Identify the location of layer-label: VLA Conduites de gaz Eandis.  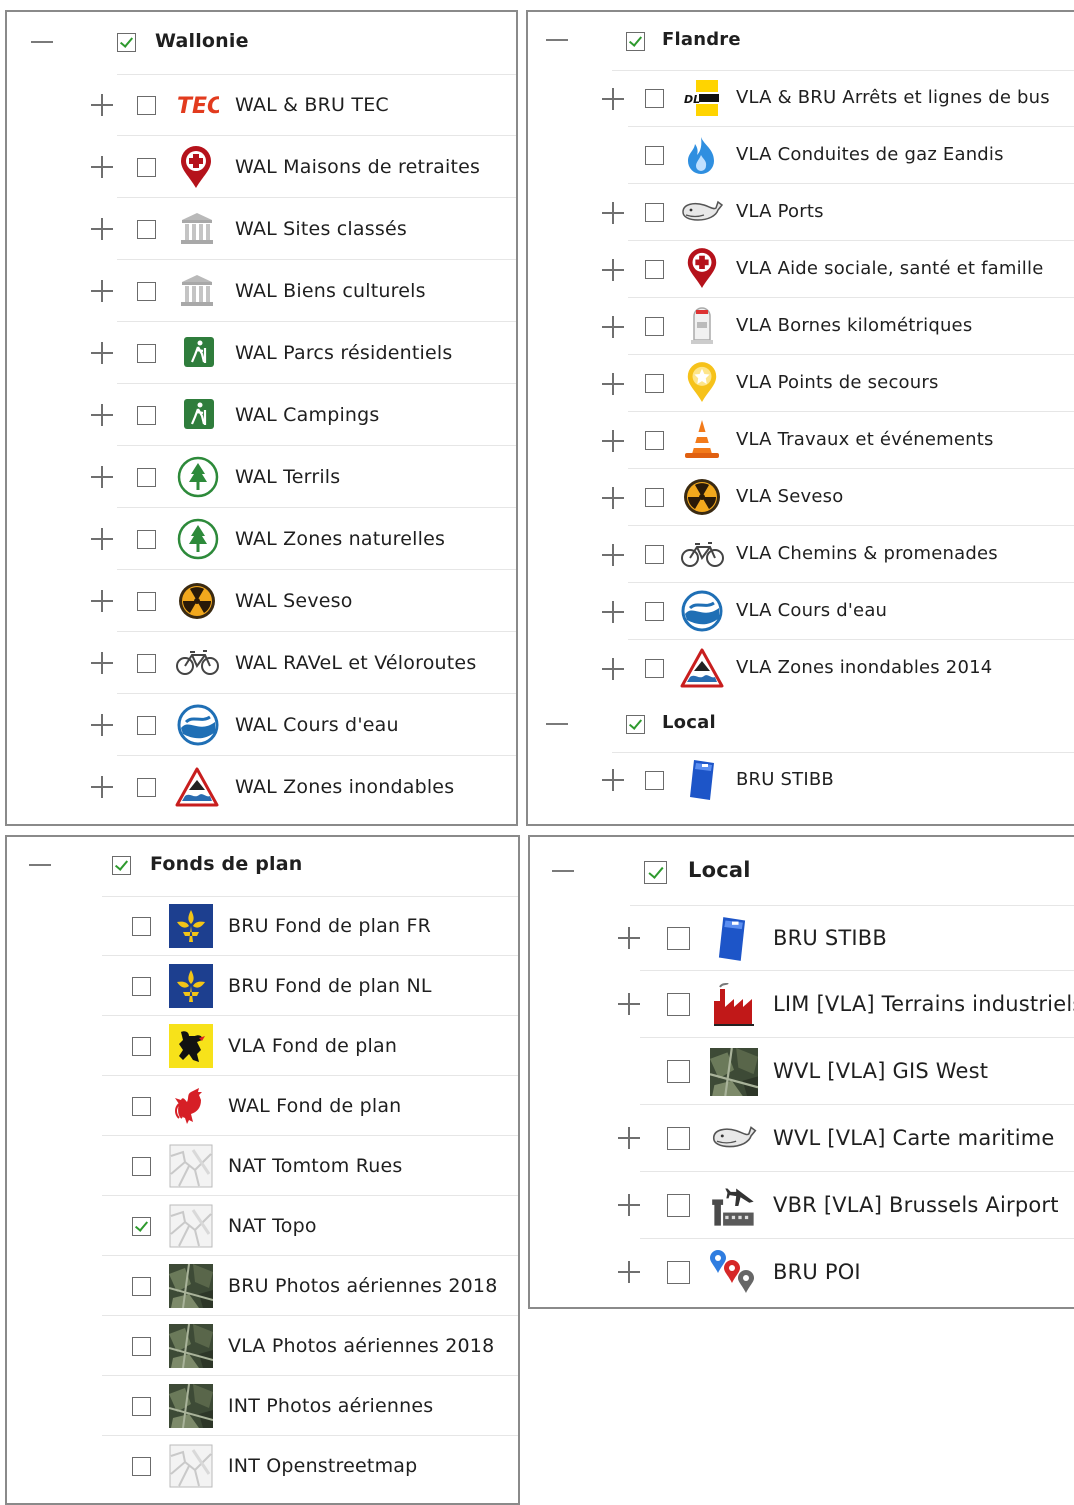
(870, 154).